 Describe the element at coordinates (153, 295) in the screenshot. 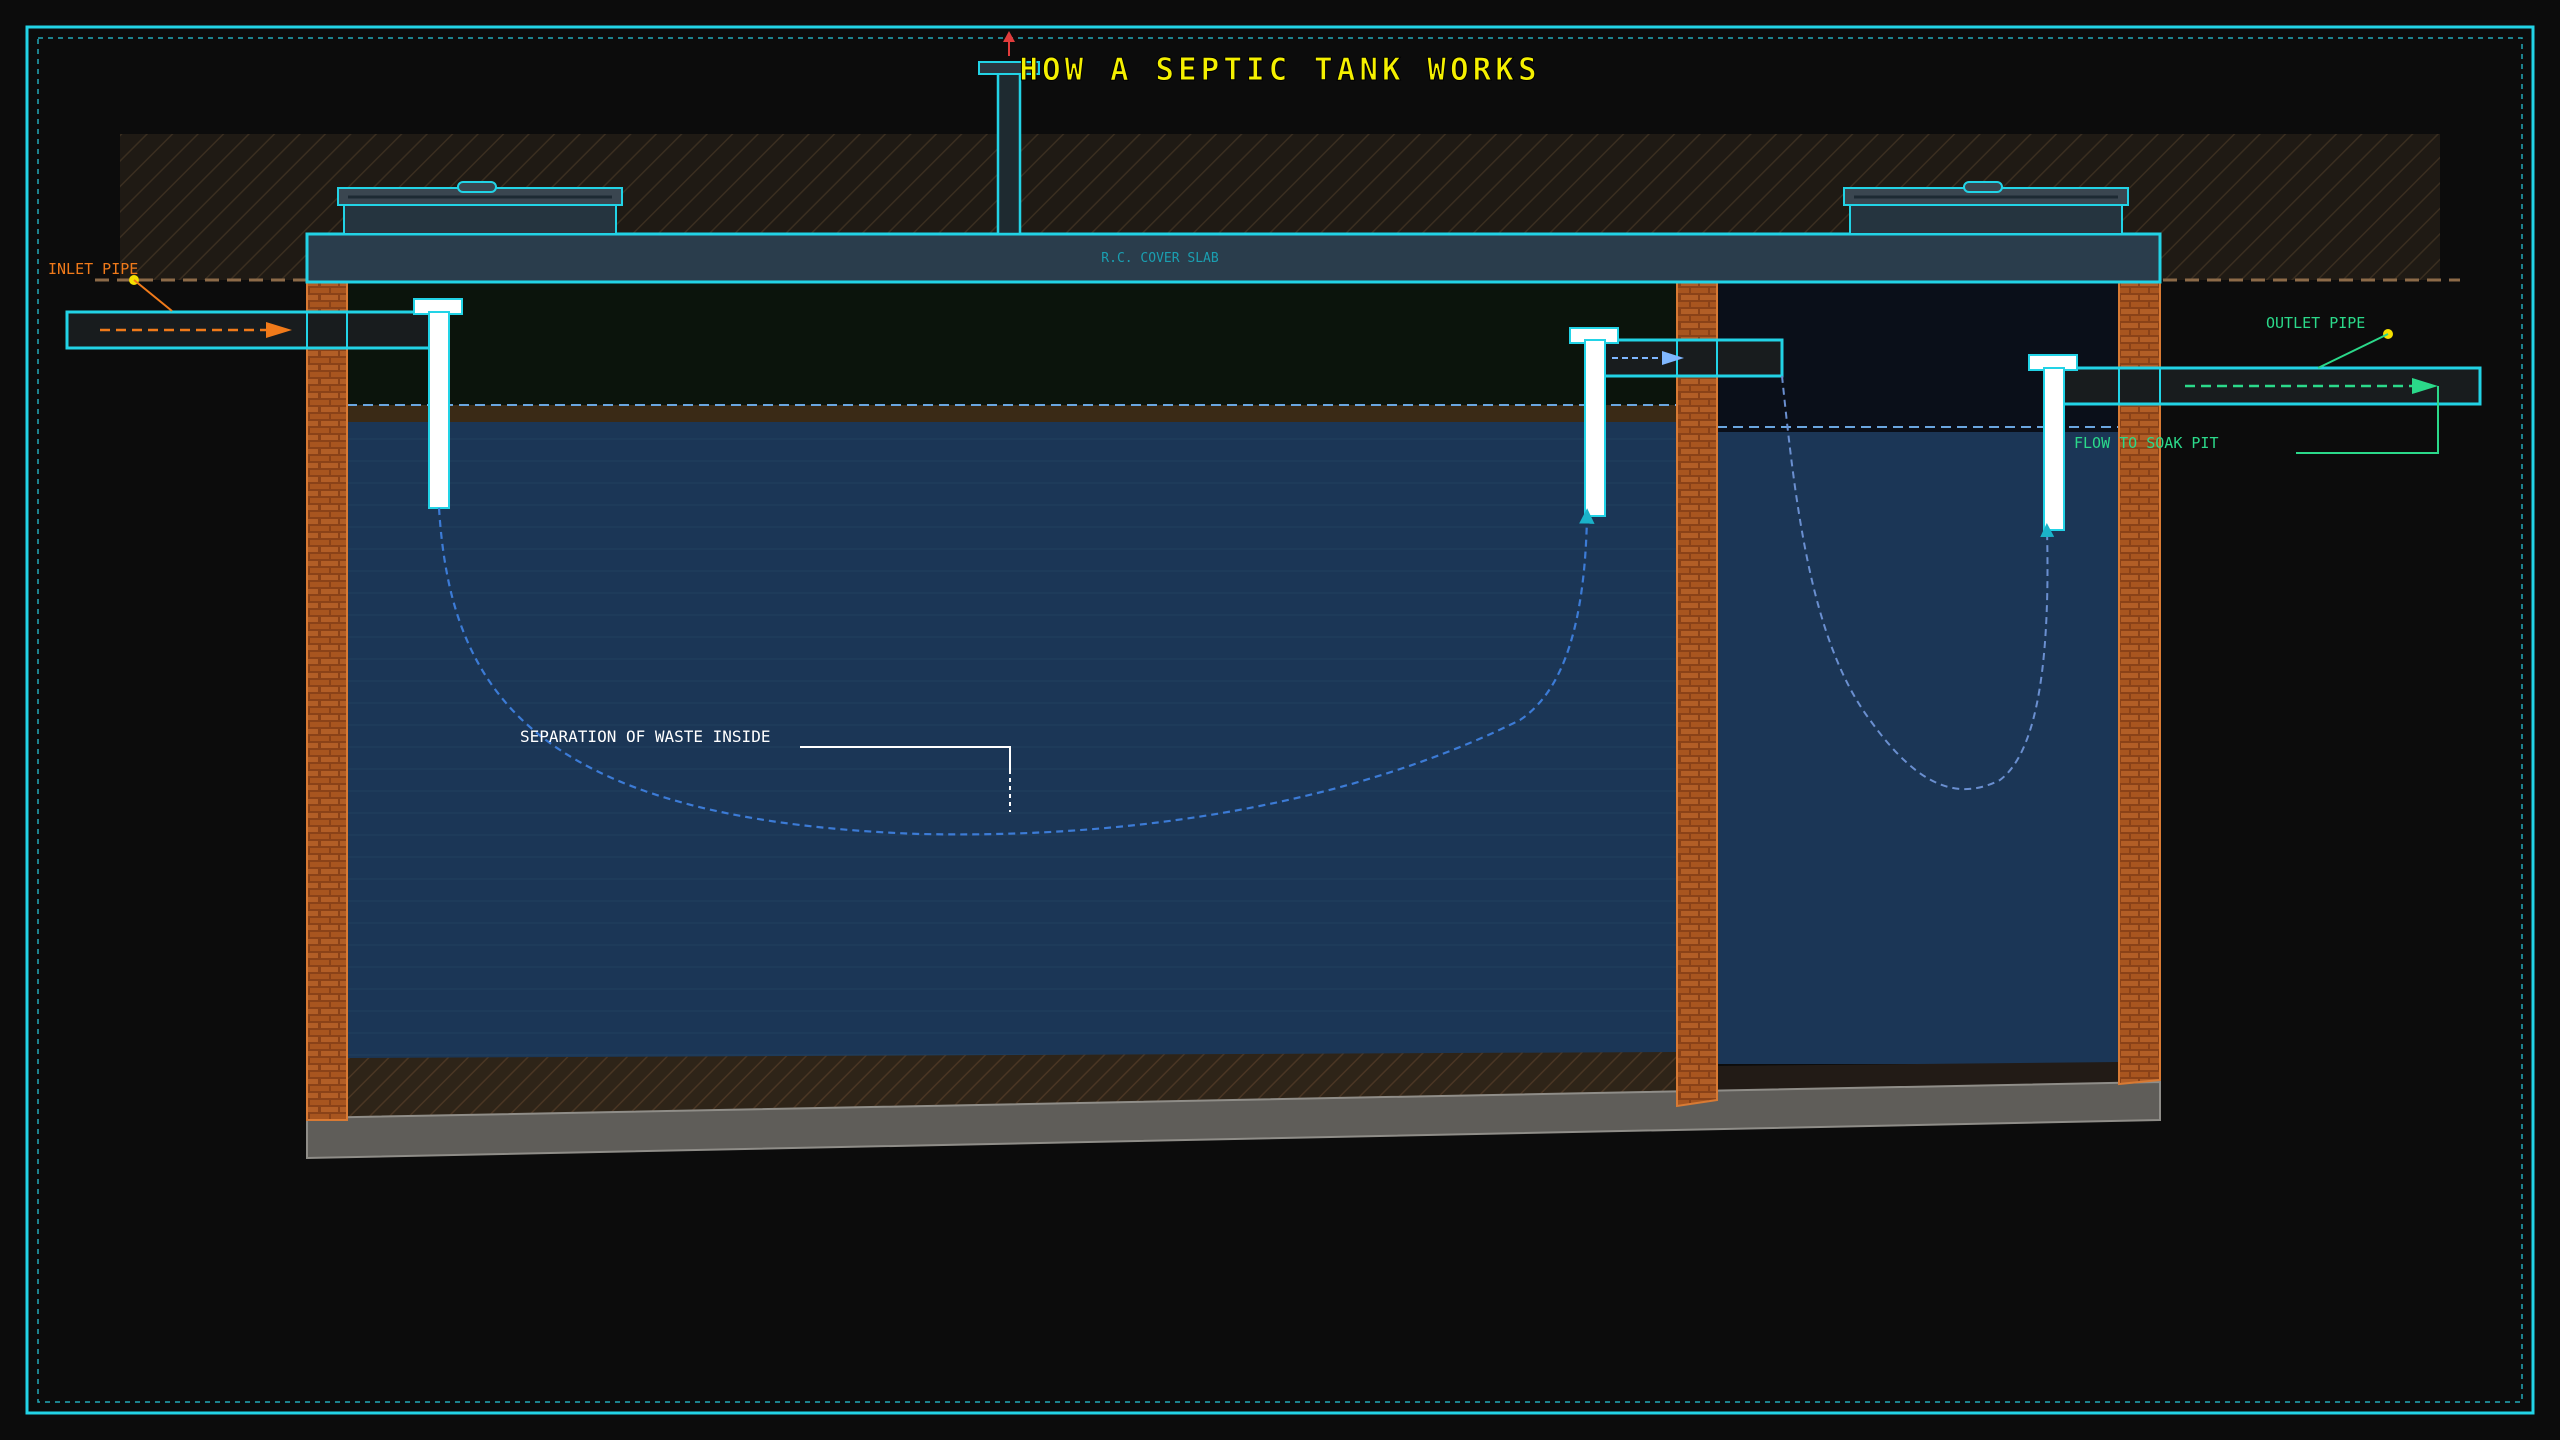

I see `inlet-leader` at that location.